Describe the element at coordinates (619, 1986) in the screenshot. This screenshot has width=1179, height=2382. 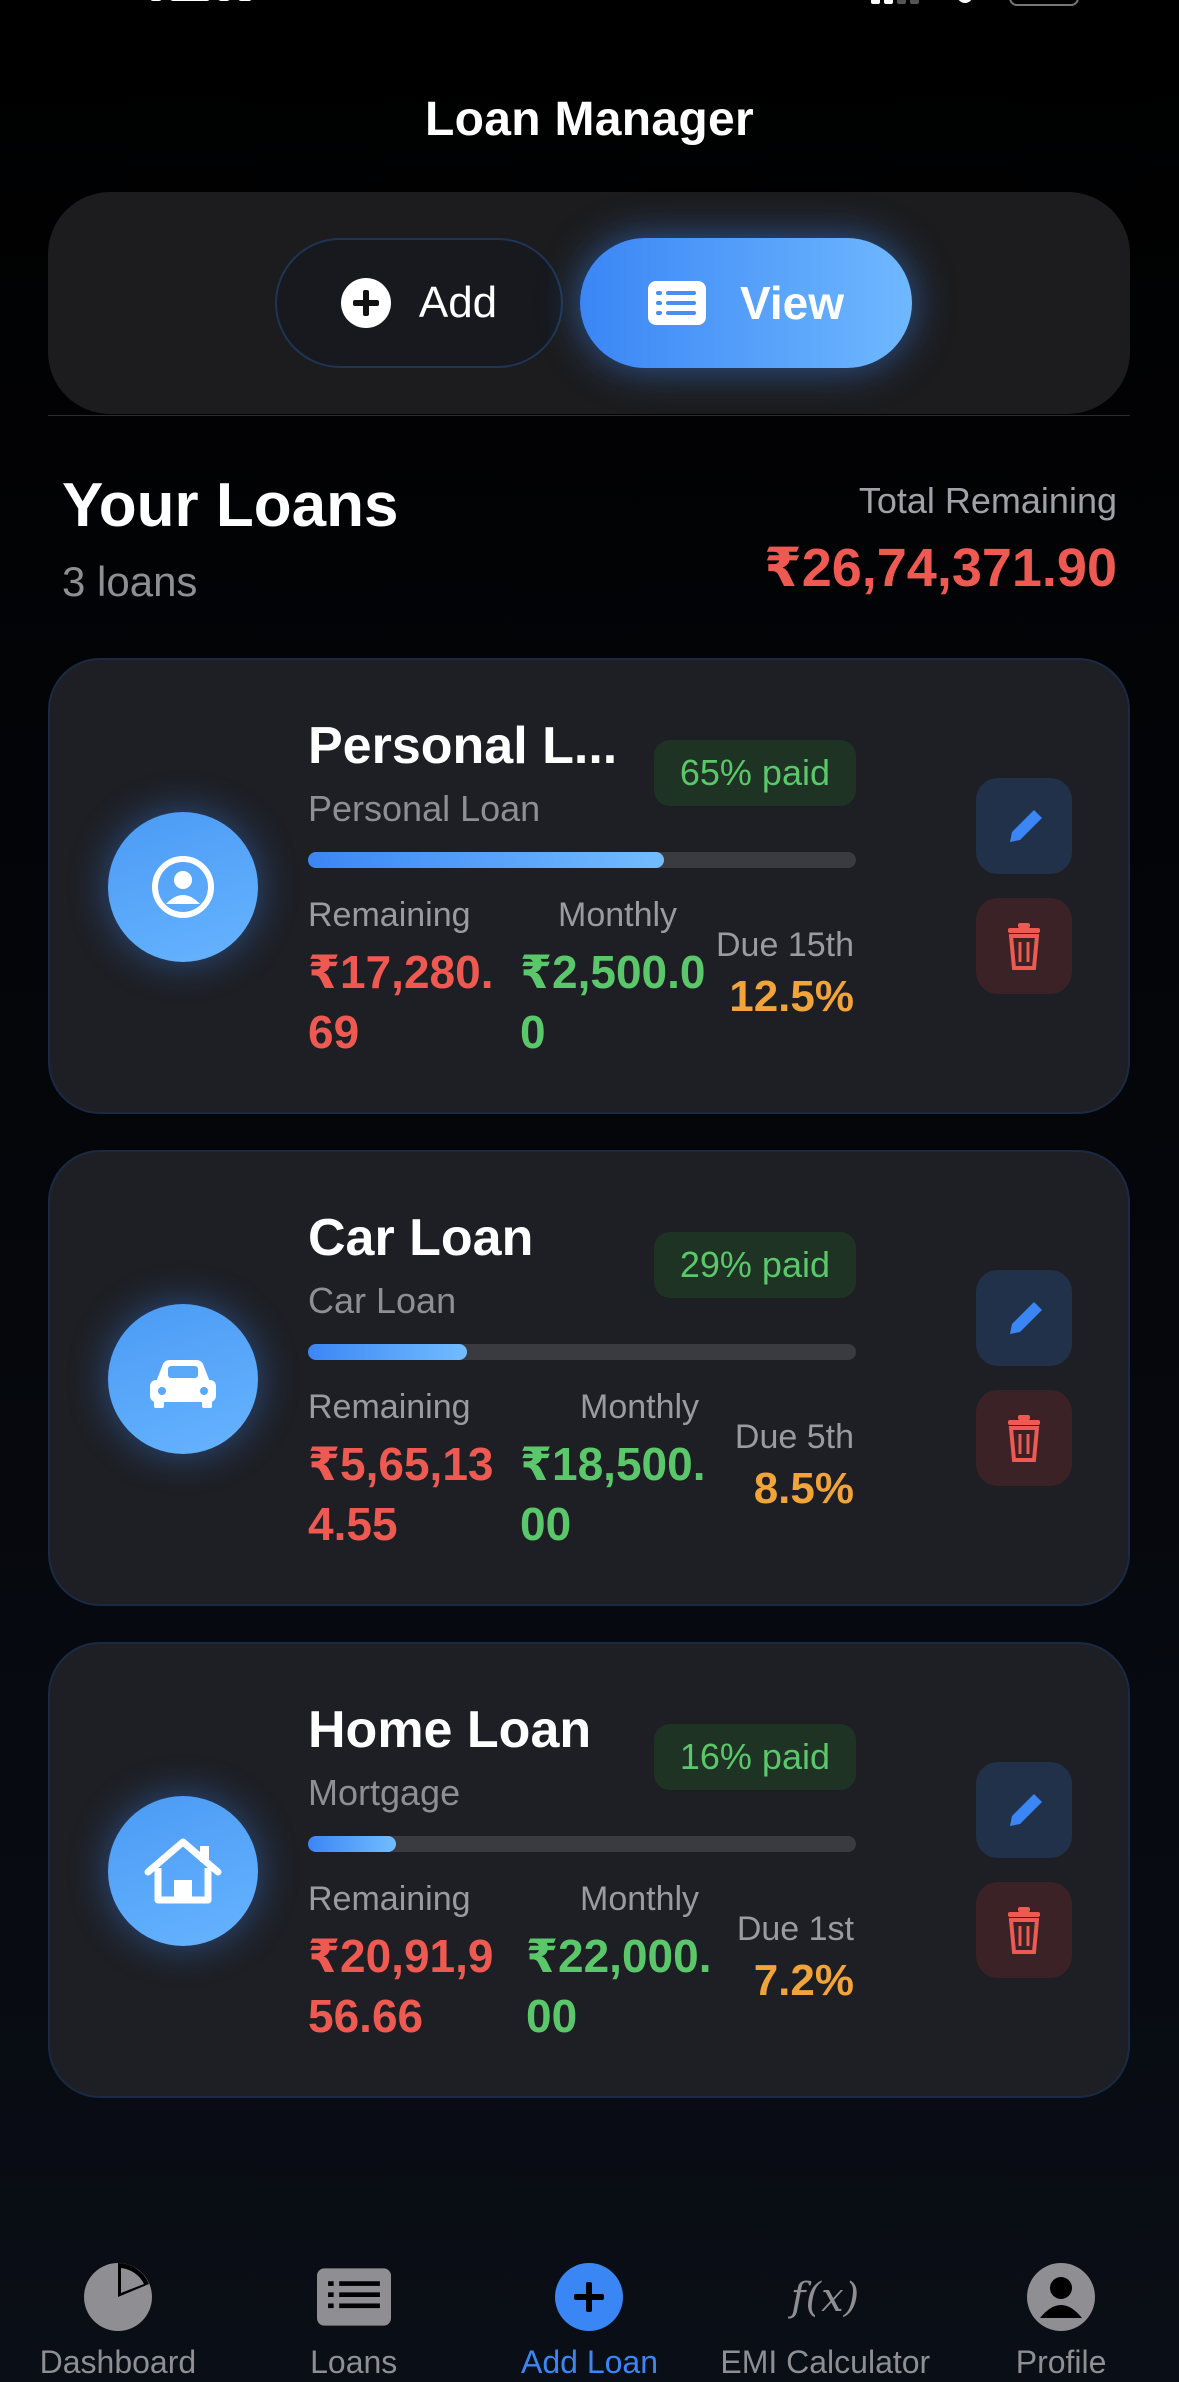
I see `monthly-value: ₹22,000.00` at that location.